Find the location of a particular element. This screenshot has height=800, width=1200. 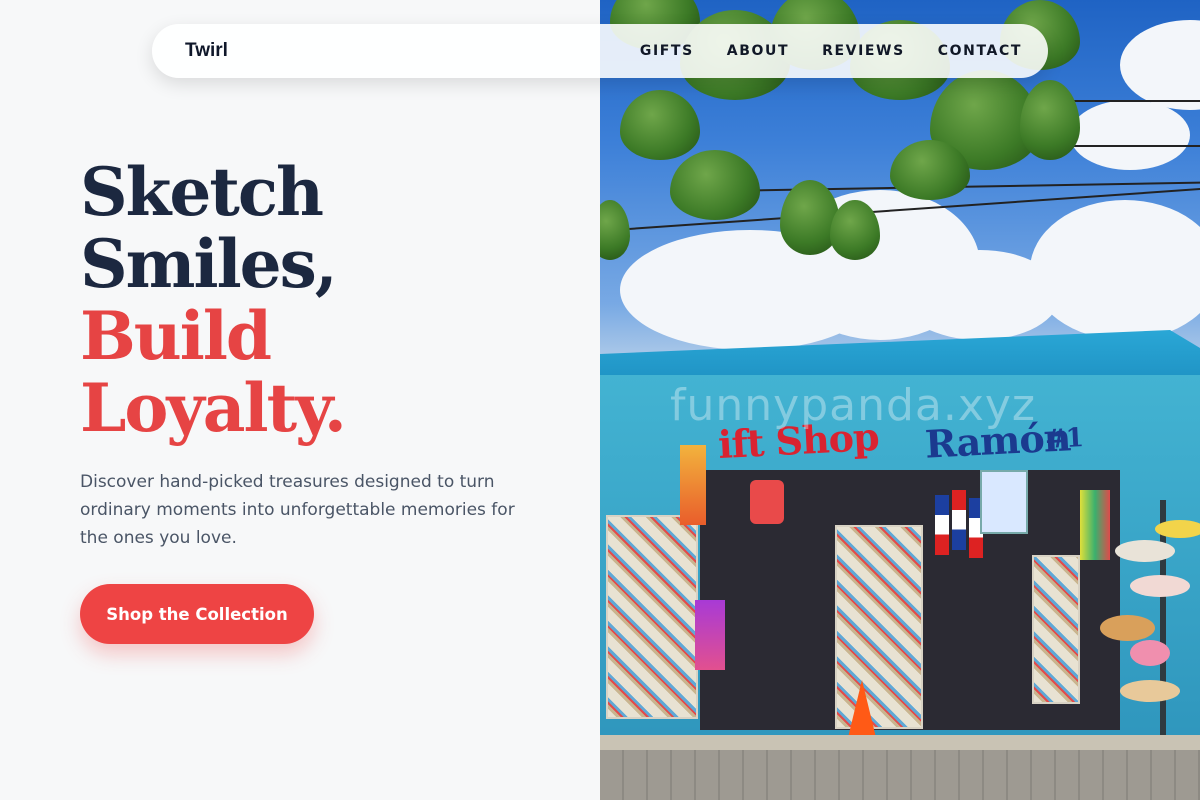

nav-links: GIFTS ABOUT REVIEWS CONTACT is located at coordinates (831, 51).